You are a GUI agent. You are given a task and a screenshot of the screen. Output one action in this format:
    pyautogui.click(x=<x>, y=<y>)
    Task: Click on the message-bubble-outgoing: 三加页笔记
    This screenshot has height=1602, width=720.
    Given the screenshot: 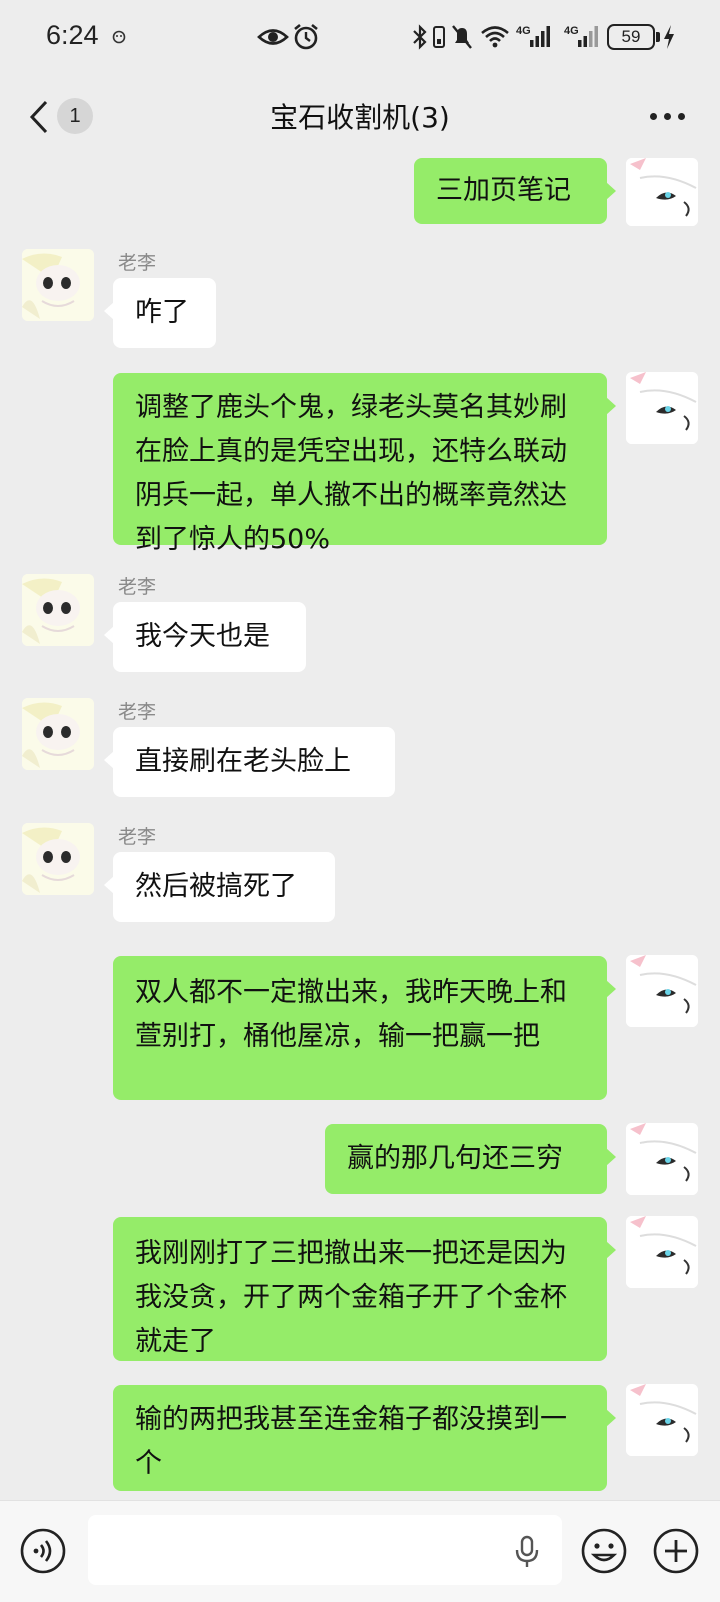 What is the action you would take?
    pyautogui.click(x=515, y=191)
    